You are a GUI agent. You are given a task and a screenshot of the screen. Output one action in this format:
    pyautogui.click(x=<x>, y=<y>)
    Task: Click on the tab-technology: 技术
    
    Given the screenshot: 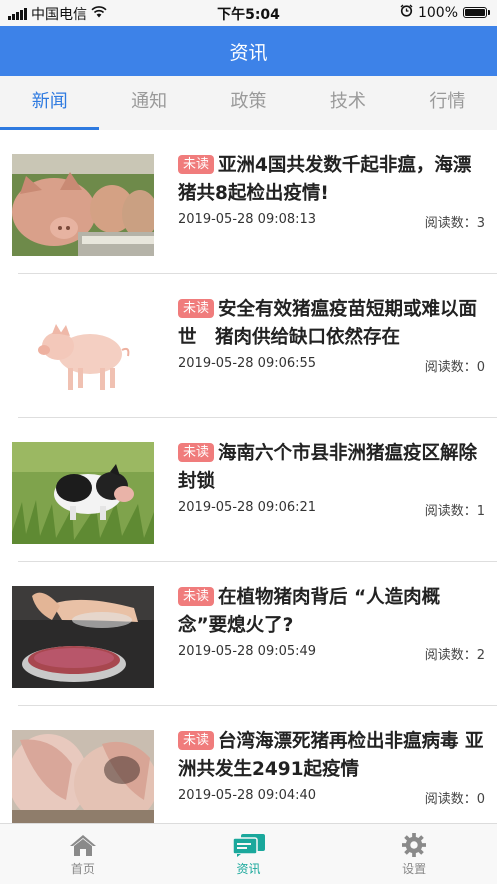 What is the action you would take?
    pyautogui.click(x=347, y=103)
    